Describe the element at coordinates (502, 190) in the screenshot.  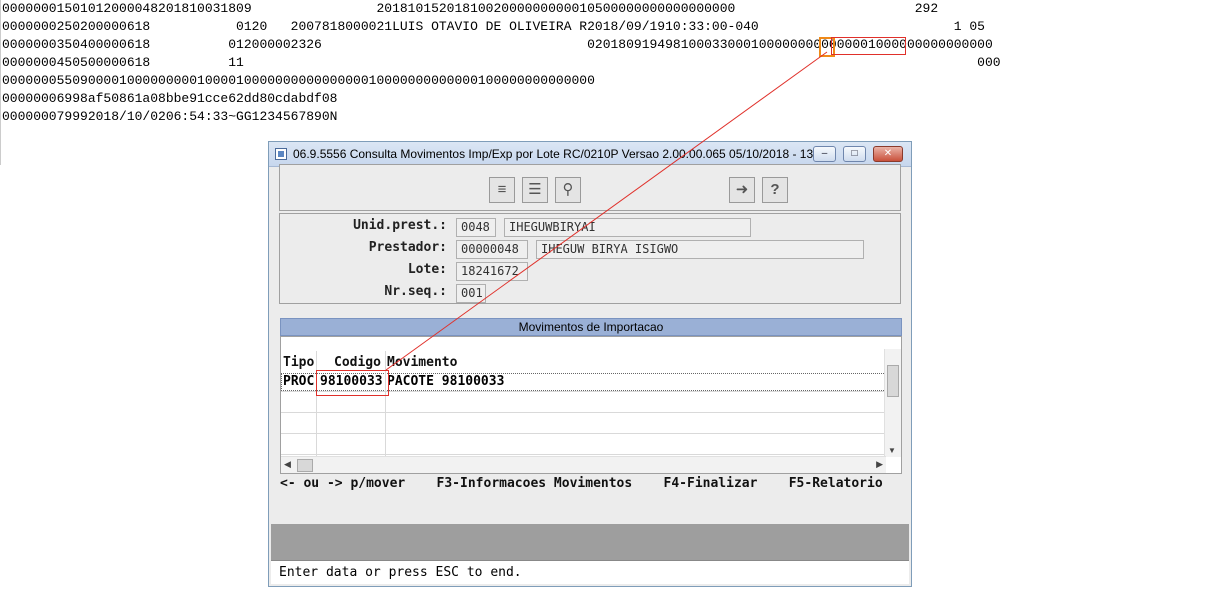
I see `sort-icon: ≡` at that location.